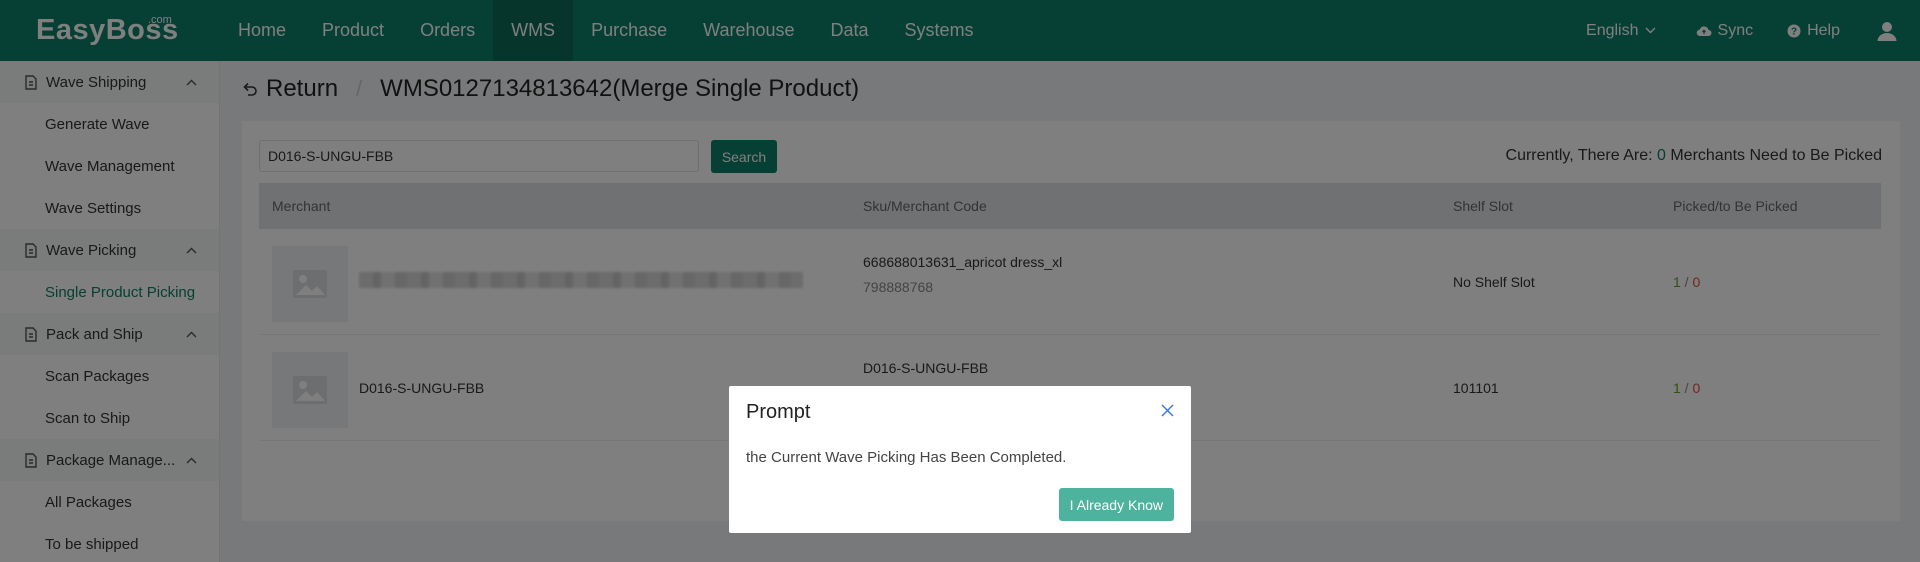 The height and width of the screenshot is (562, 1920). Describe the element at coordinates (778, 412) in the screenshot. I see `dialog-title: Prompt` at that location.